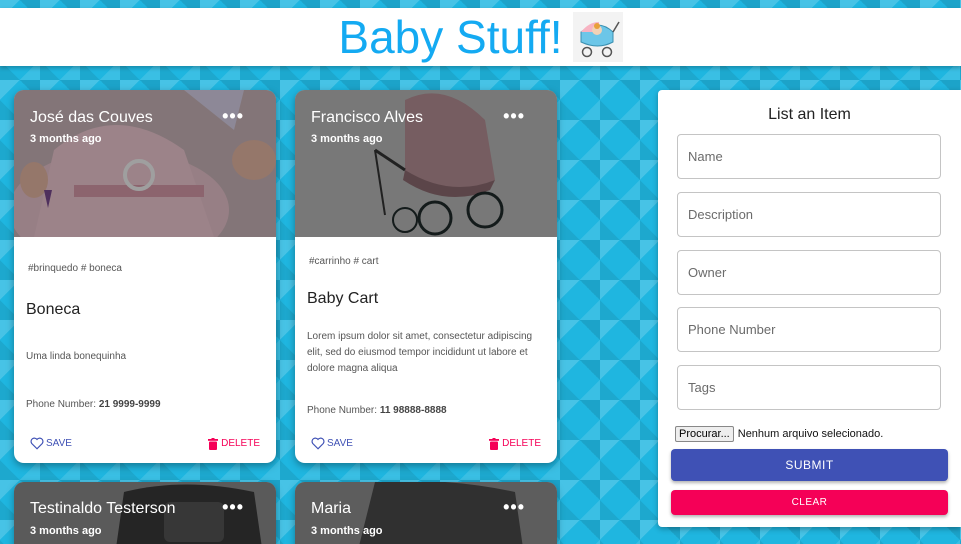  What do you see at coordinates (367, 117) in the screenshot?
I see `card-owner: Francisco Alves` at bounding box center [367, 117].